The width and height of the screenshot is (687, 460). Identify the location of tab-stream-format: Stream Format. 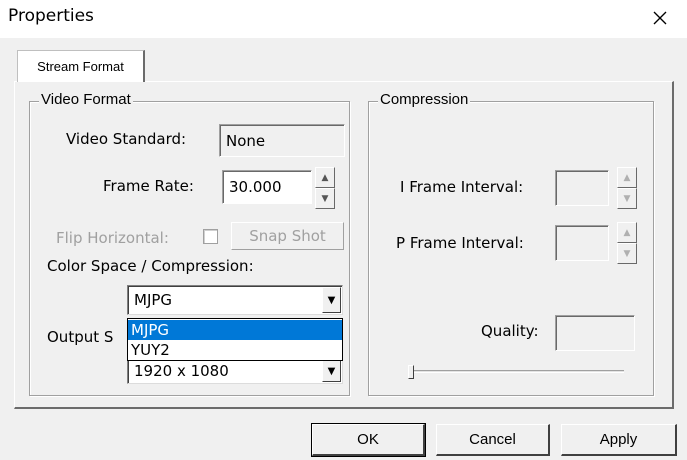
(81, 66).